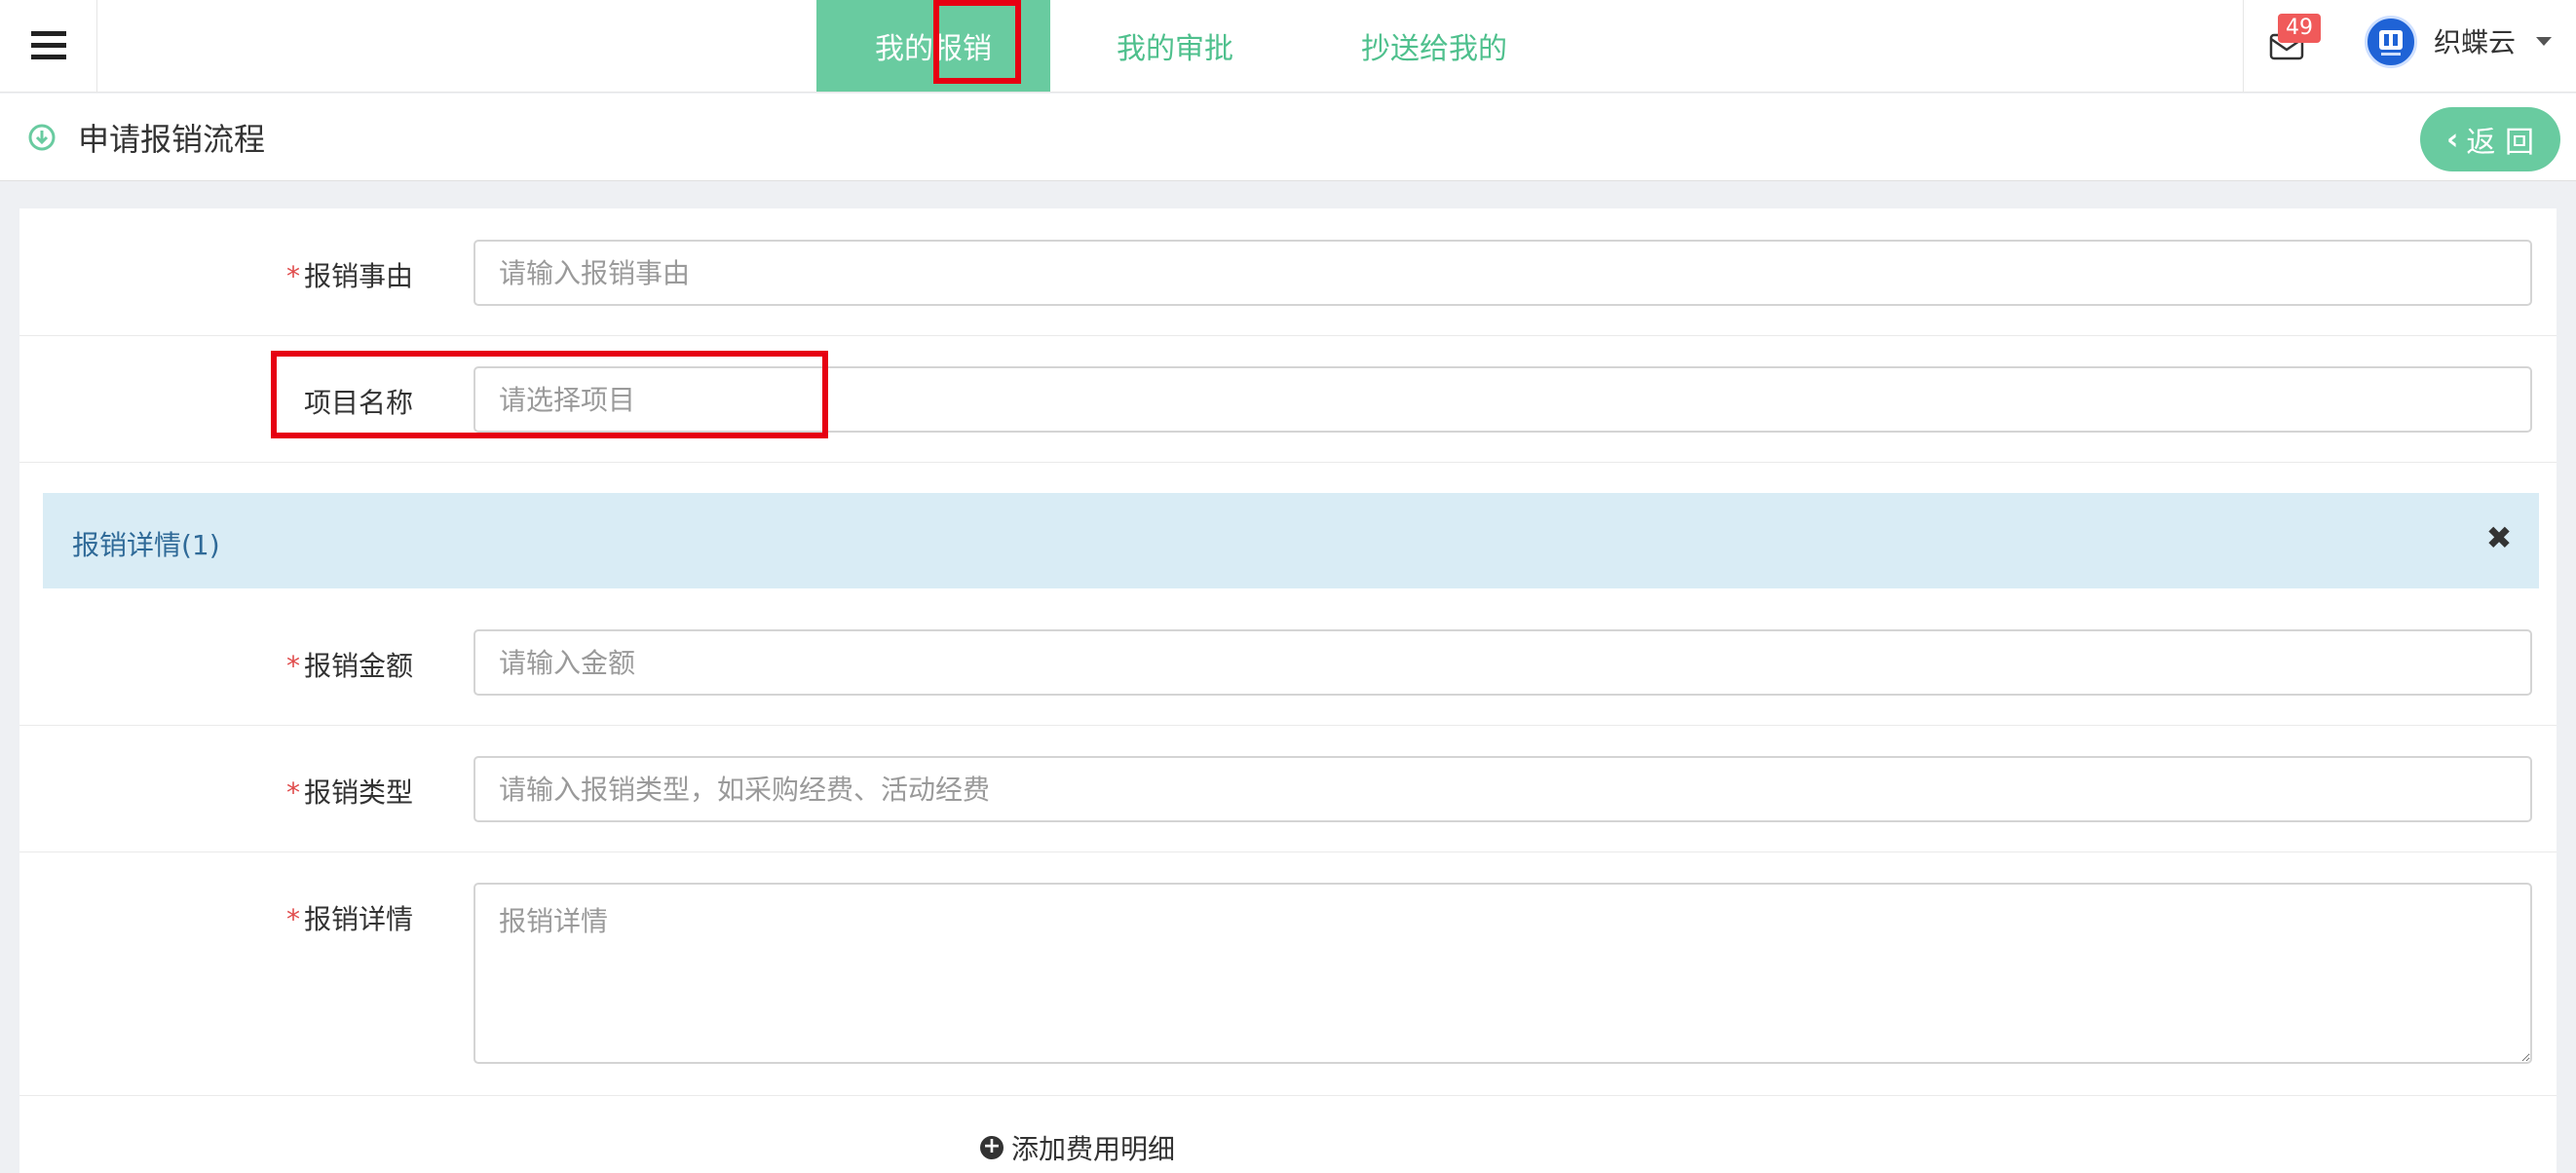 The height and width of the screenshot is (1173, 2576). I want to click on reason-input, so click(1503, 273).